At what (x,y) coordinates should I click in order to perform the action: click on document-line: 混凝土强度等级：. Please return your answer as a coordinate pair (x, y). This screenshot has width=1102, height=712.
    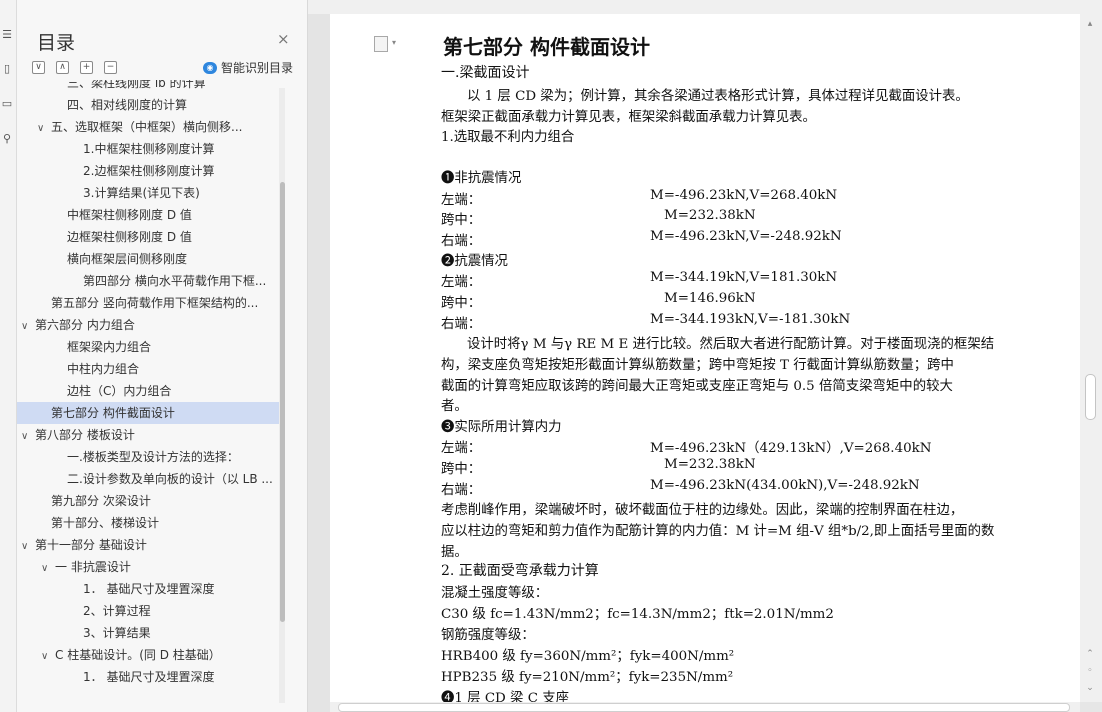
    Looking at the image, I should click on (495, 593).